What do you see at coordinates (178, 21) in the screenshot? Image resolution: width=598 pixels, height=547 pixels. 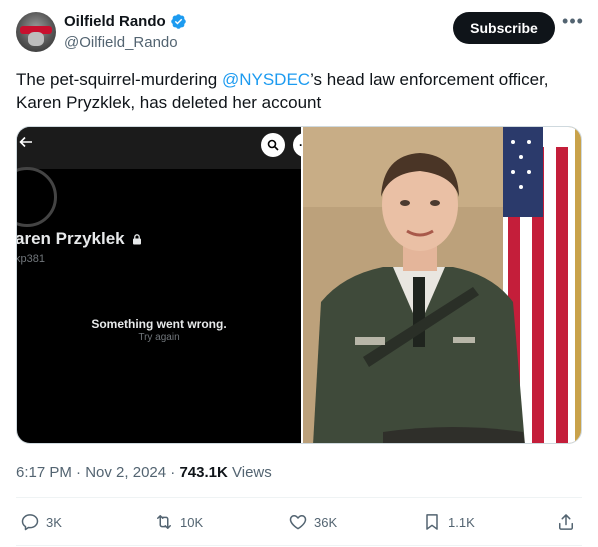 I see `verified-badge-icon` at bounding box center [178, 21].